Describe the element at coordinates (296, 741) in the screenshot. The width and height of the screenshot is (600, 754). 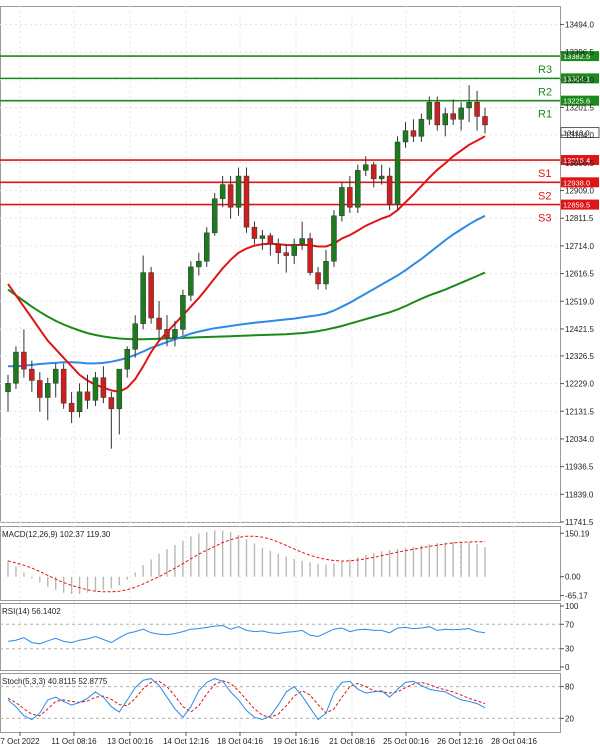
I see `x-tick-label: 19 Oct 16:16` at that location.